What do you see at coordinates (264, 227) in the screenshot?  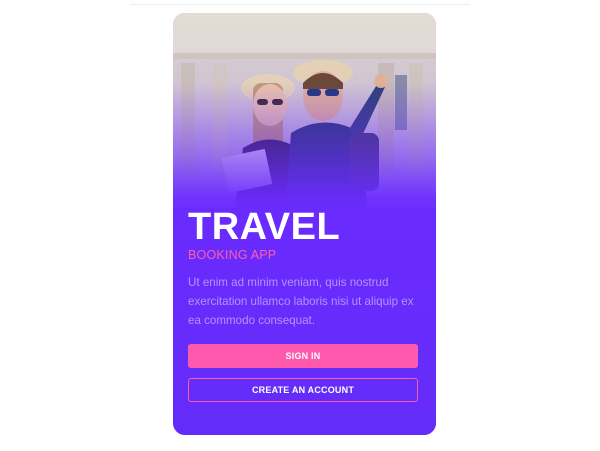 I see `app-title: TRAVEL` at bounding box center [264, 227].